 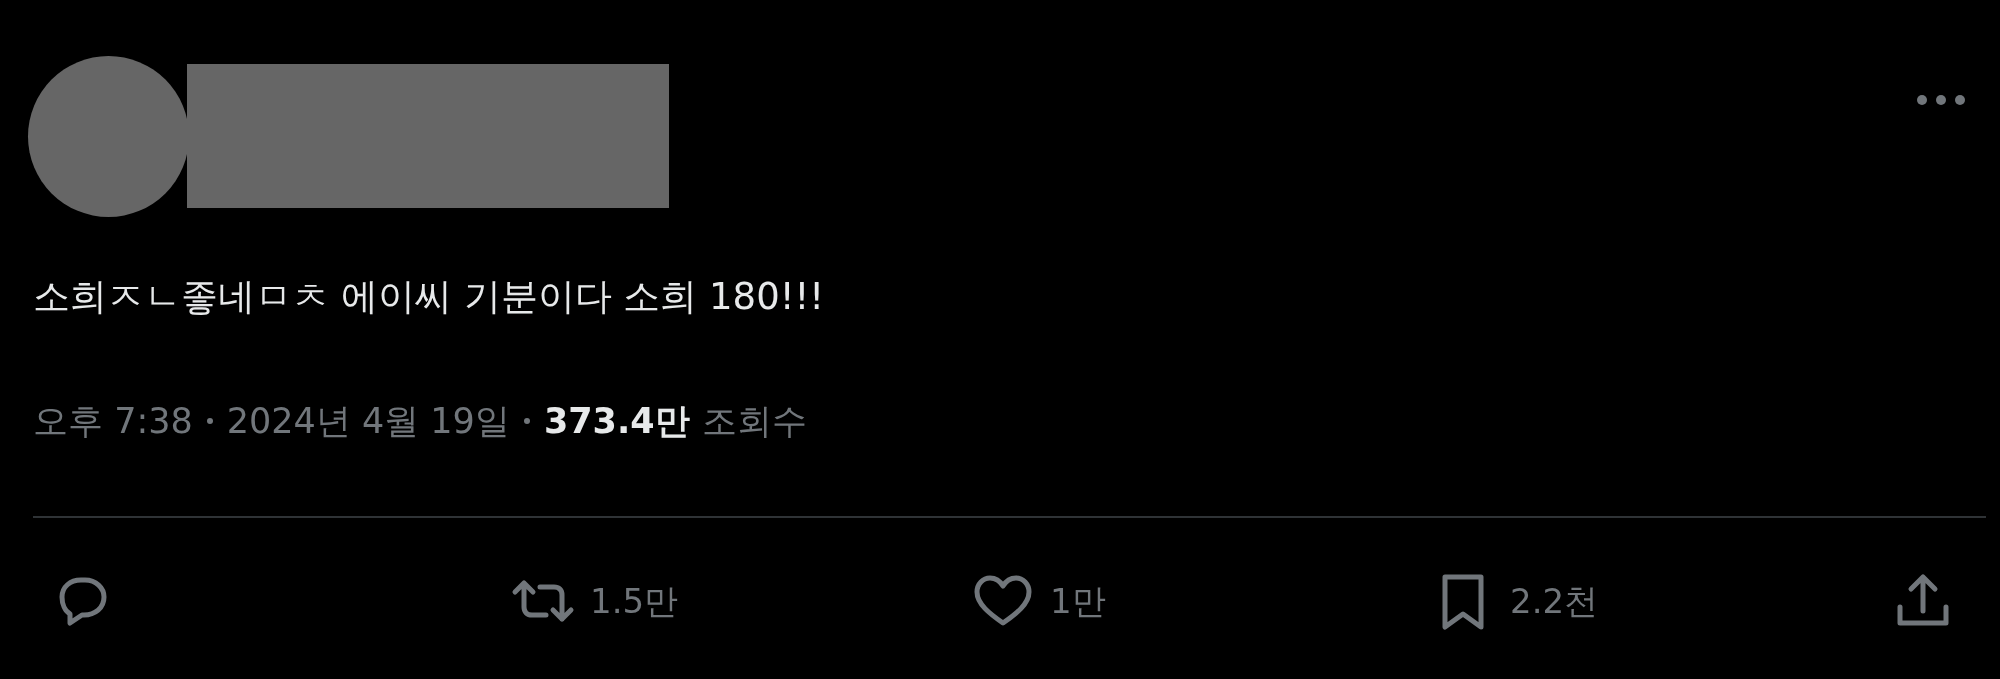 I want to click on tweet-text: 소희ㅈㄴ좋네ㅁㅊ 에이씨 기분이다 소희 180!!!, so click(x=429, y=297).